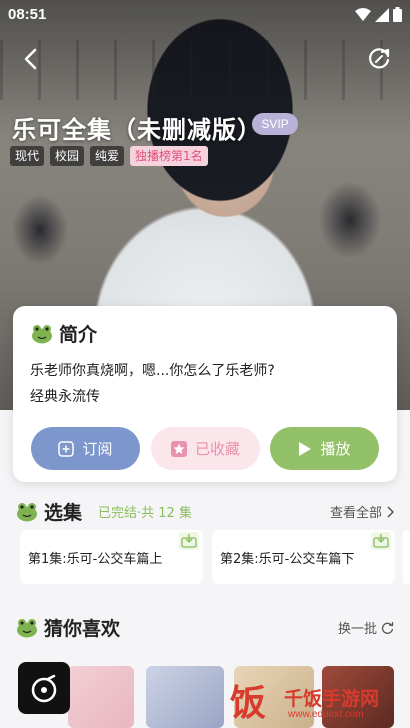 The width and height of the screenshot is (410, 728). What do you see at coordinates (145, 513) in the screenshot?
I see `episodes-status: 已完结·共 12 集` at bounding box center [145, 513].